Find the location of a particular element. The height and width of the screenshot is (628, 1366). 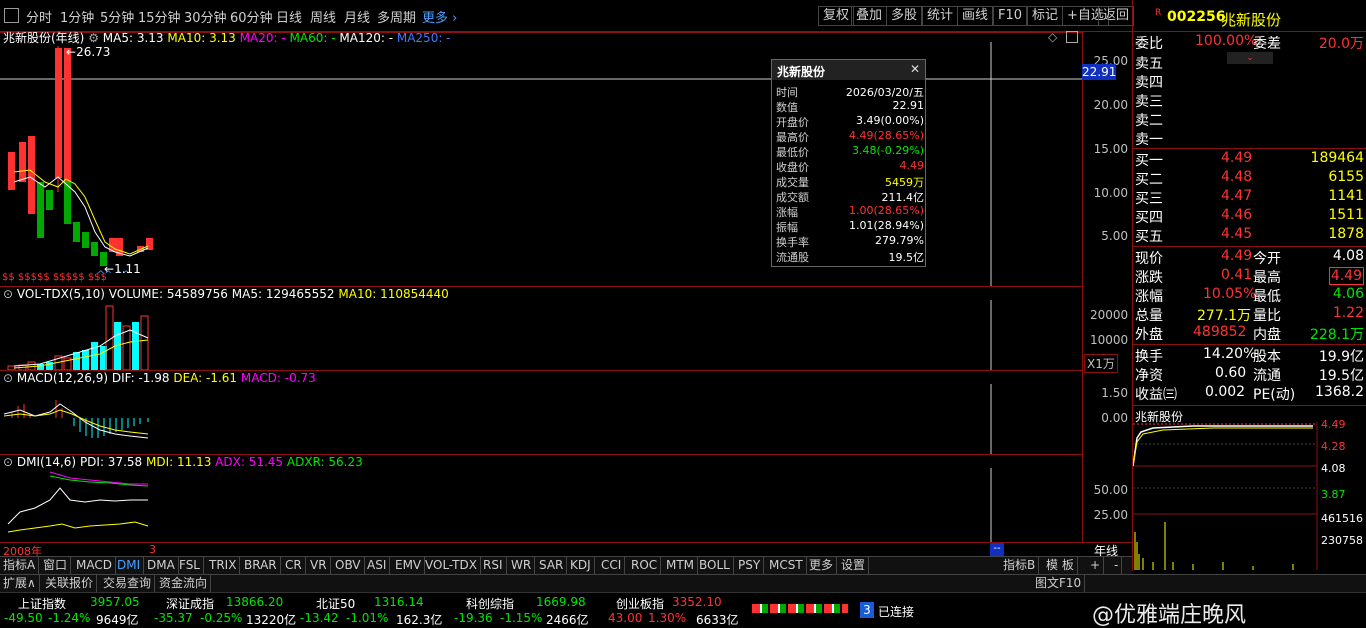

tab-sar: SAR is located at coordinates (552, 566).